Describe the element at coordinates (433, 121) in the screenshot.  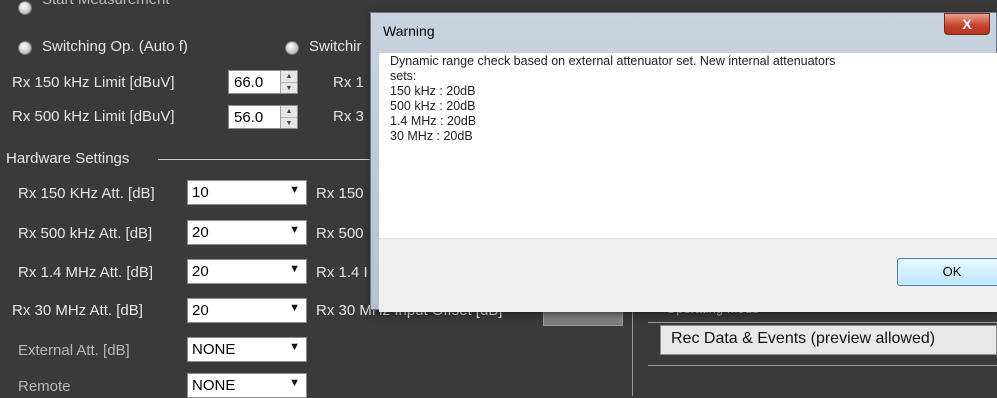
I see `message-line: 1.4 MHz : 20dB` at that location.